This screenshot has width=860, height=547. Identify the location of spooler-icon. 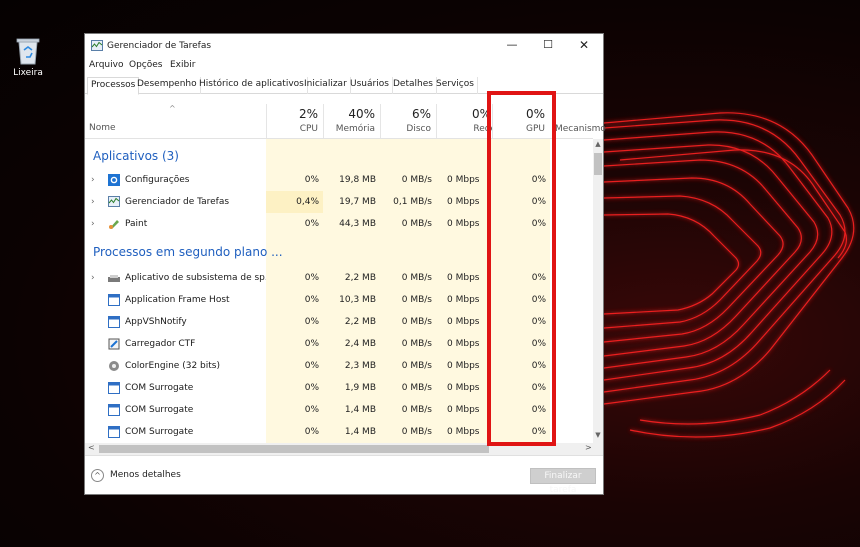
(114, 278).